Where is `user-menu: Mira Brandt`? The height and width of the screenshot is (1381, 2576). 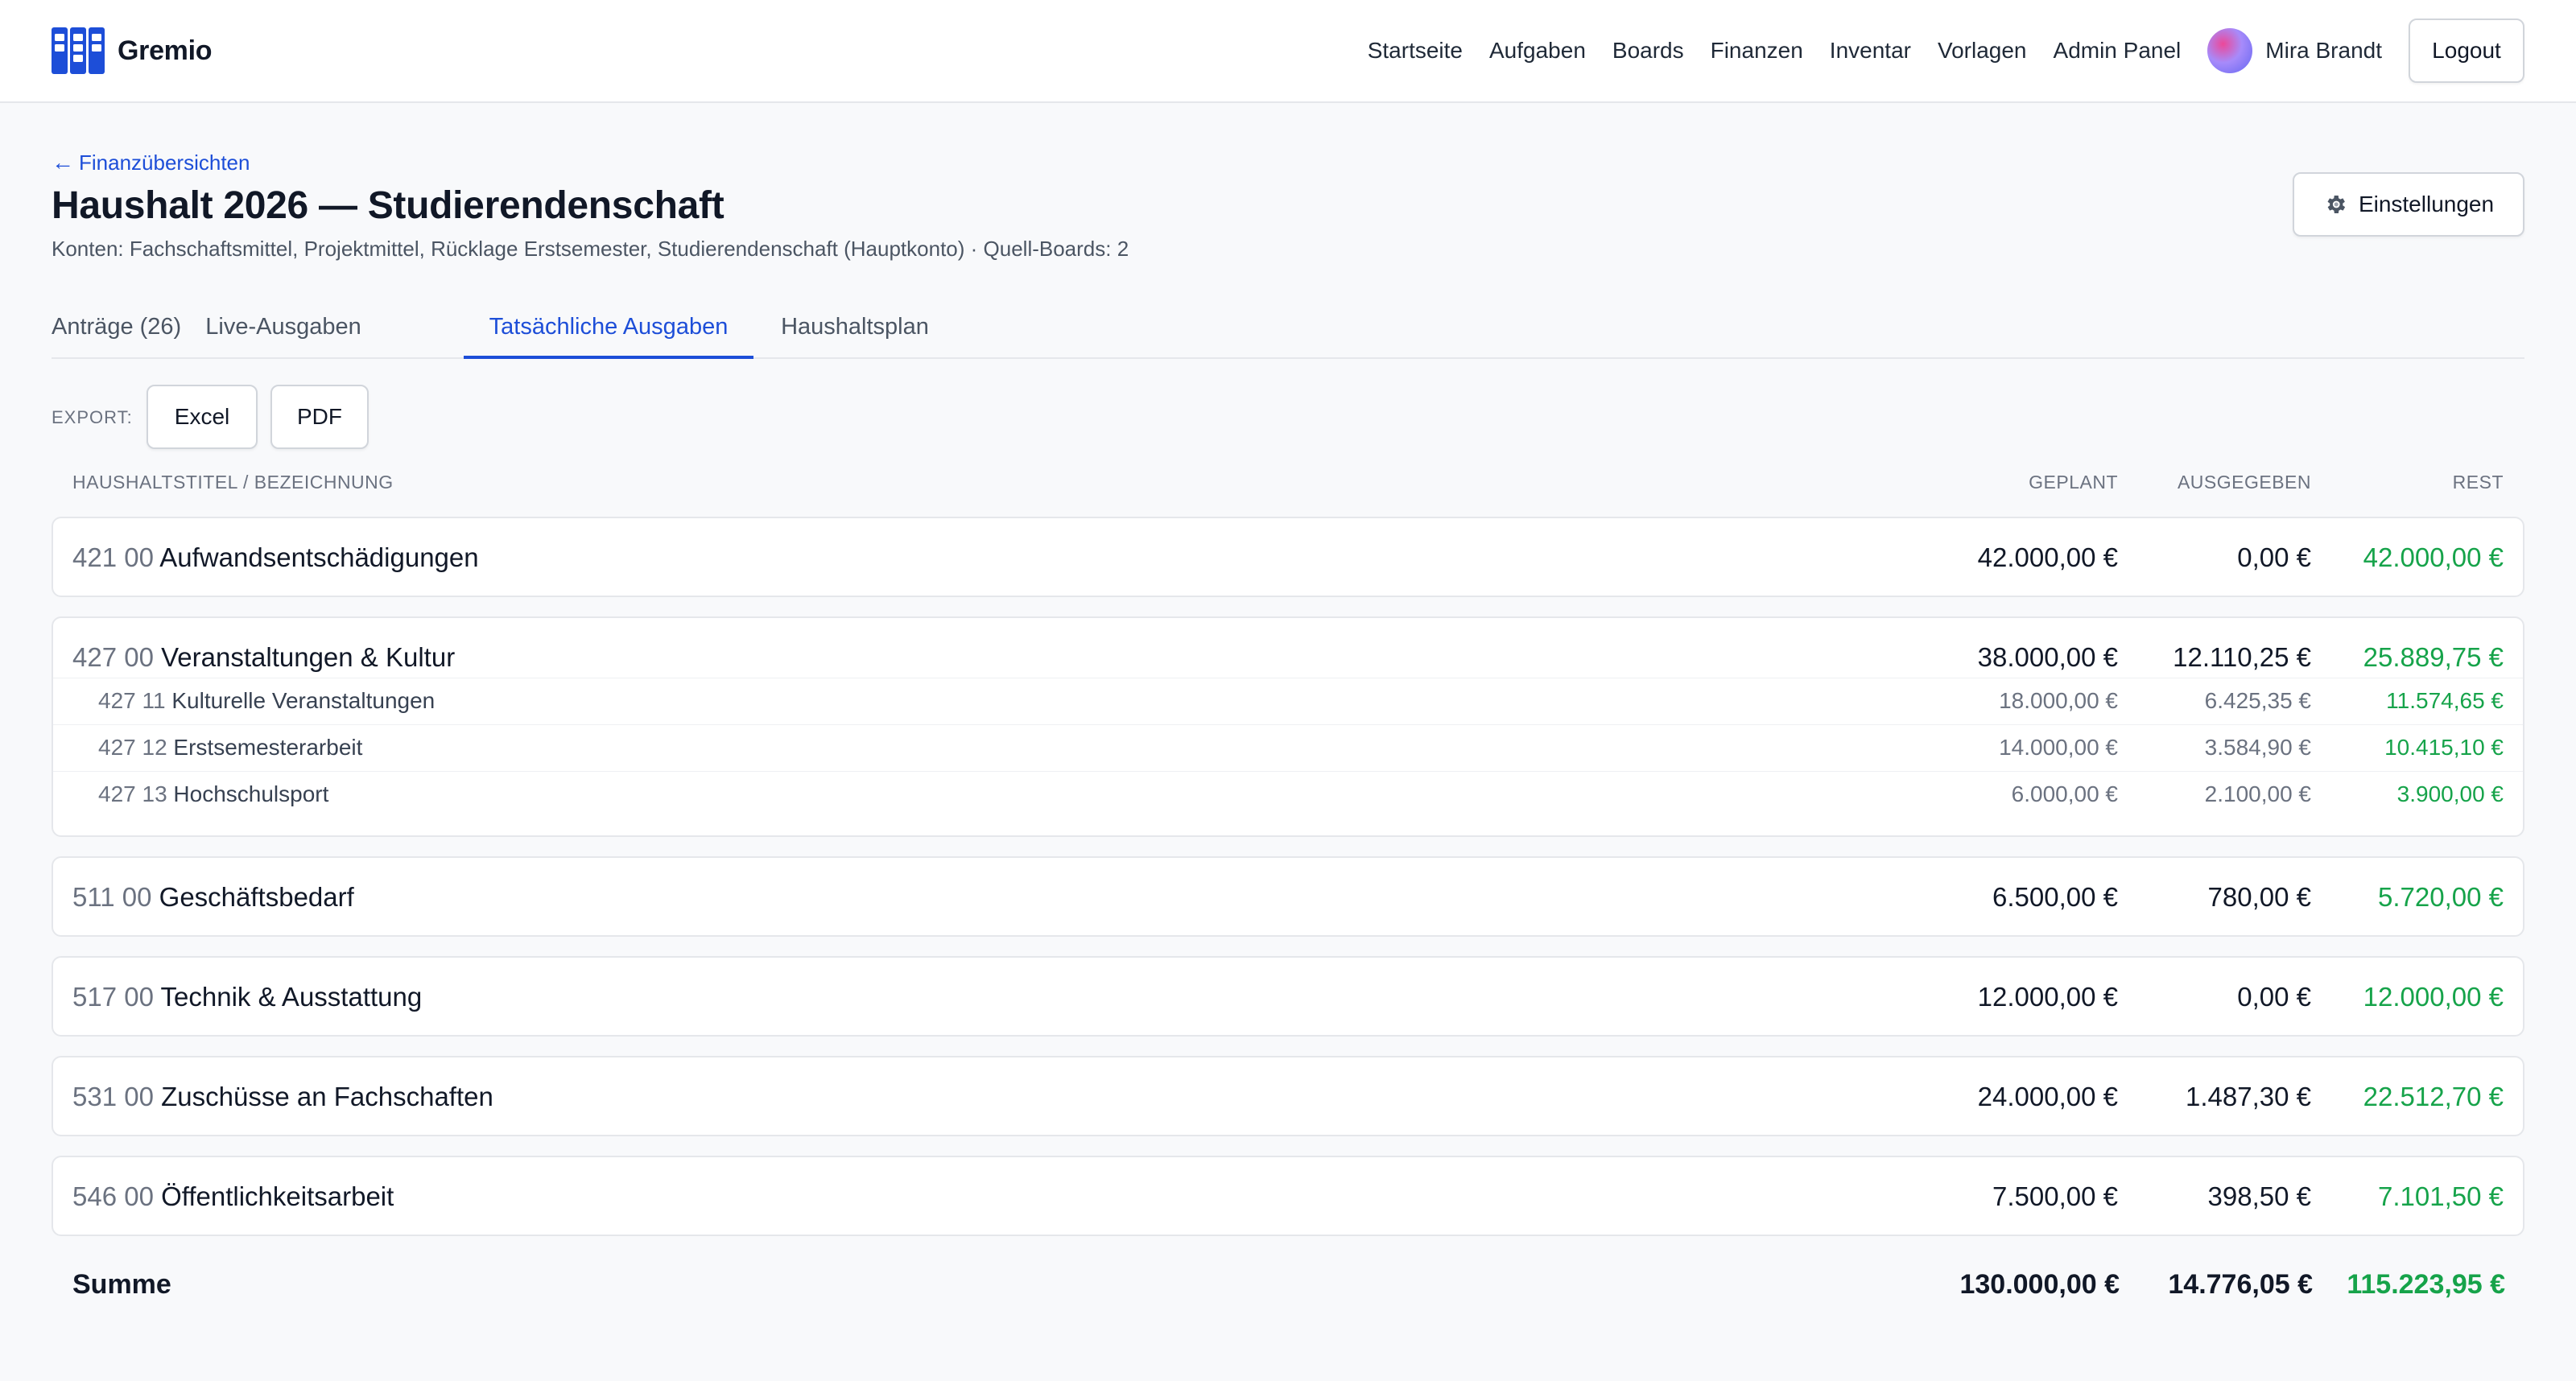
user-menu: Mira Brandt is located at coordinates (2294, 50).